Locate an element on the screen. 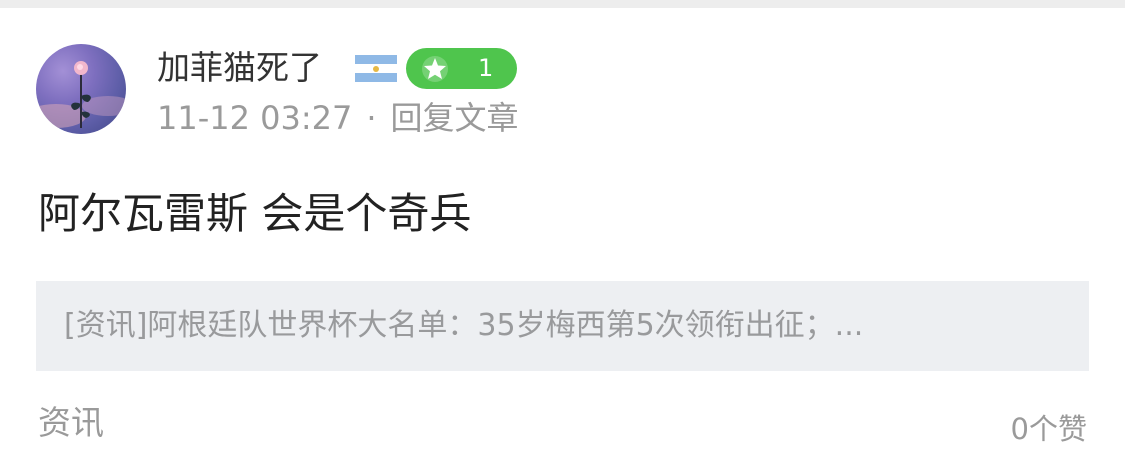  top-divider is located at coordinates (562, 4).